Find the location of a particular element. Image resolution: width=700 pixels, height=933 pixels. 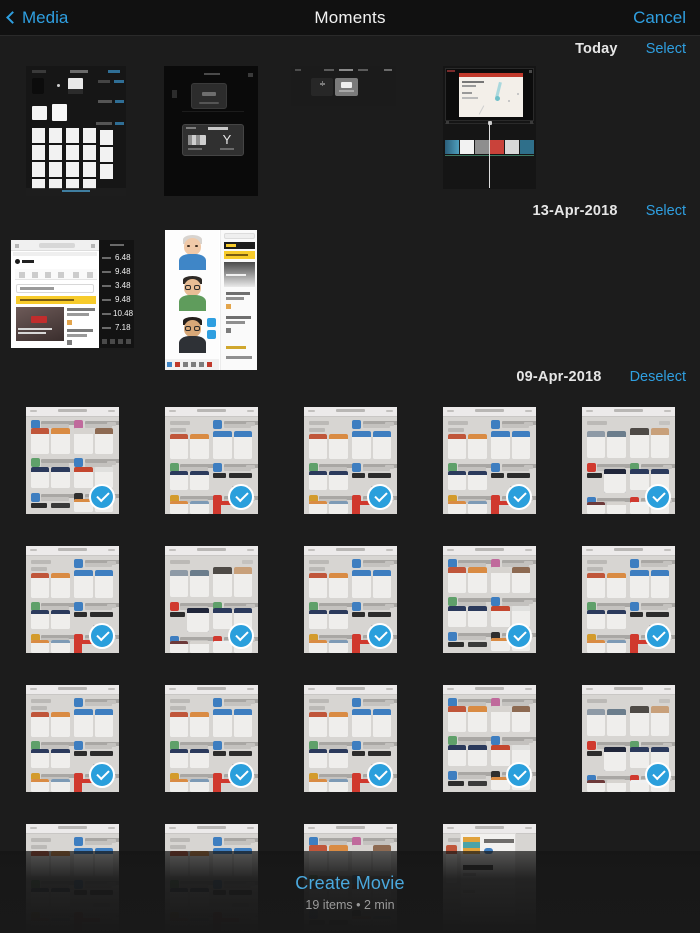

cancel-button: Cancel is located at coordinates (659, 18).